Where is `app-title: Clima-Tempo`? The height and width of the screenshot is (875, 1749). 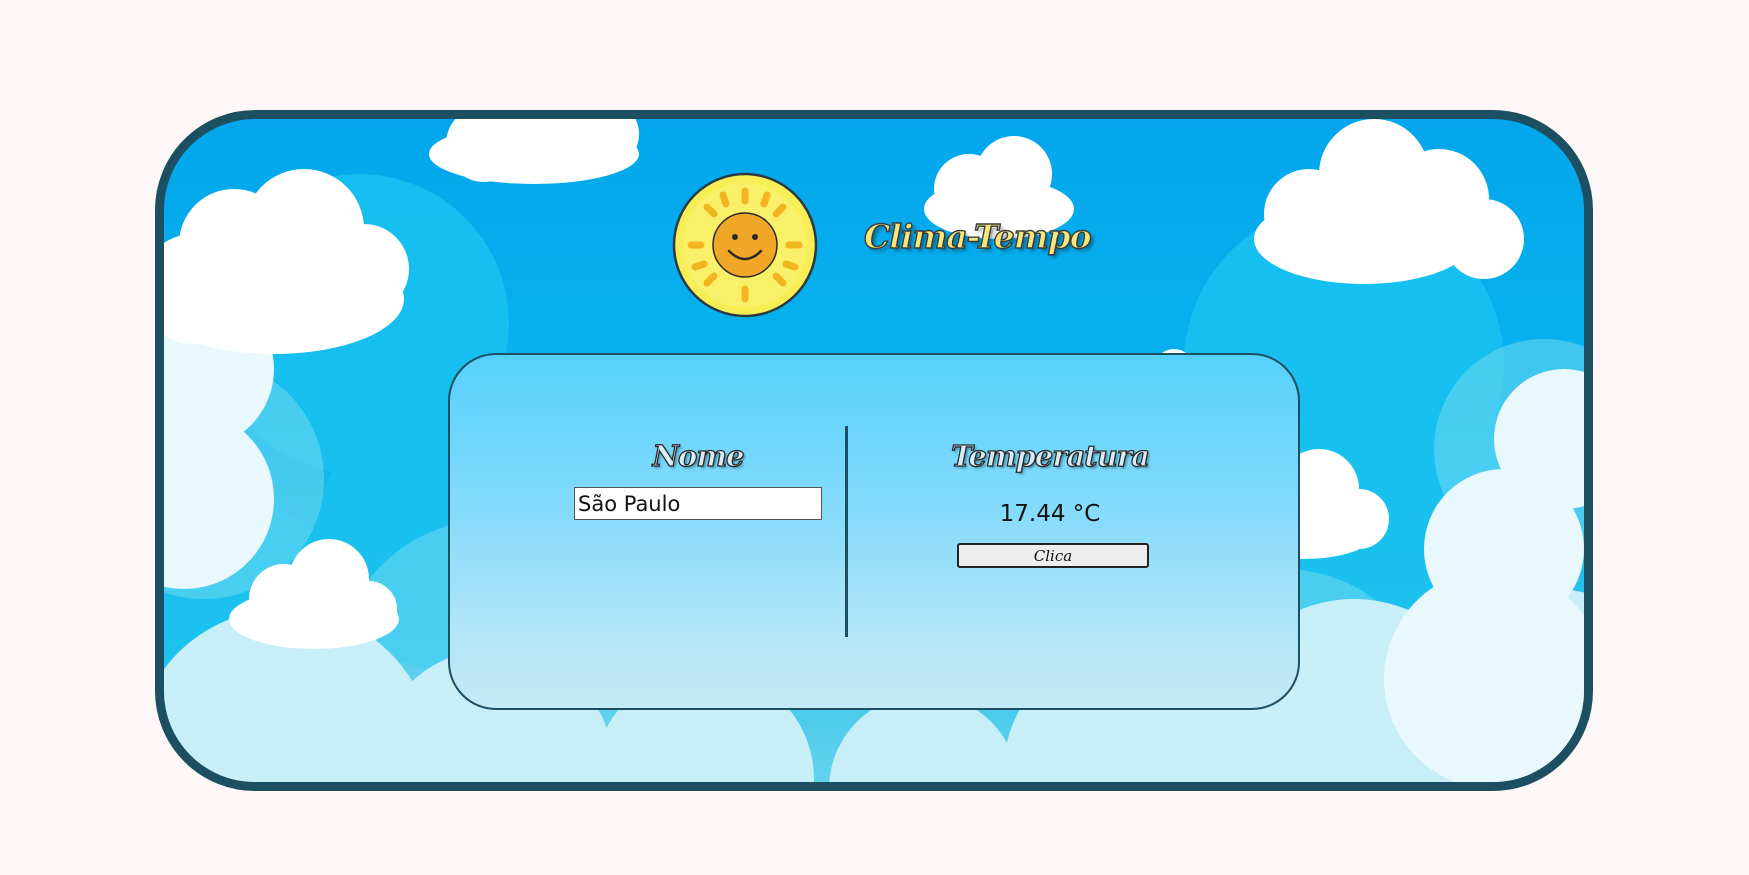 app-title: Clima-Tempo is located at coordinates (977, 236).